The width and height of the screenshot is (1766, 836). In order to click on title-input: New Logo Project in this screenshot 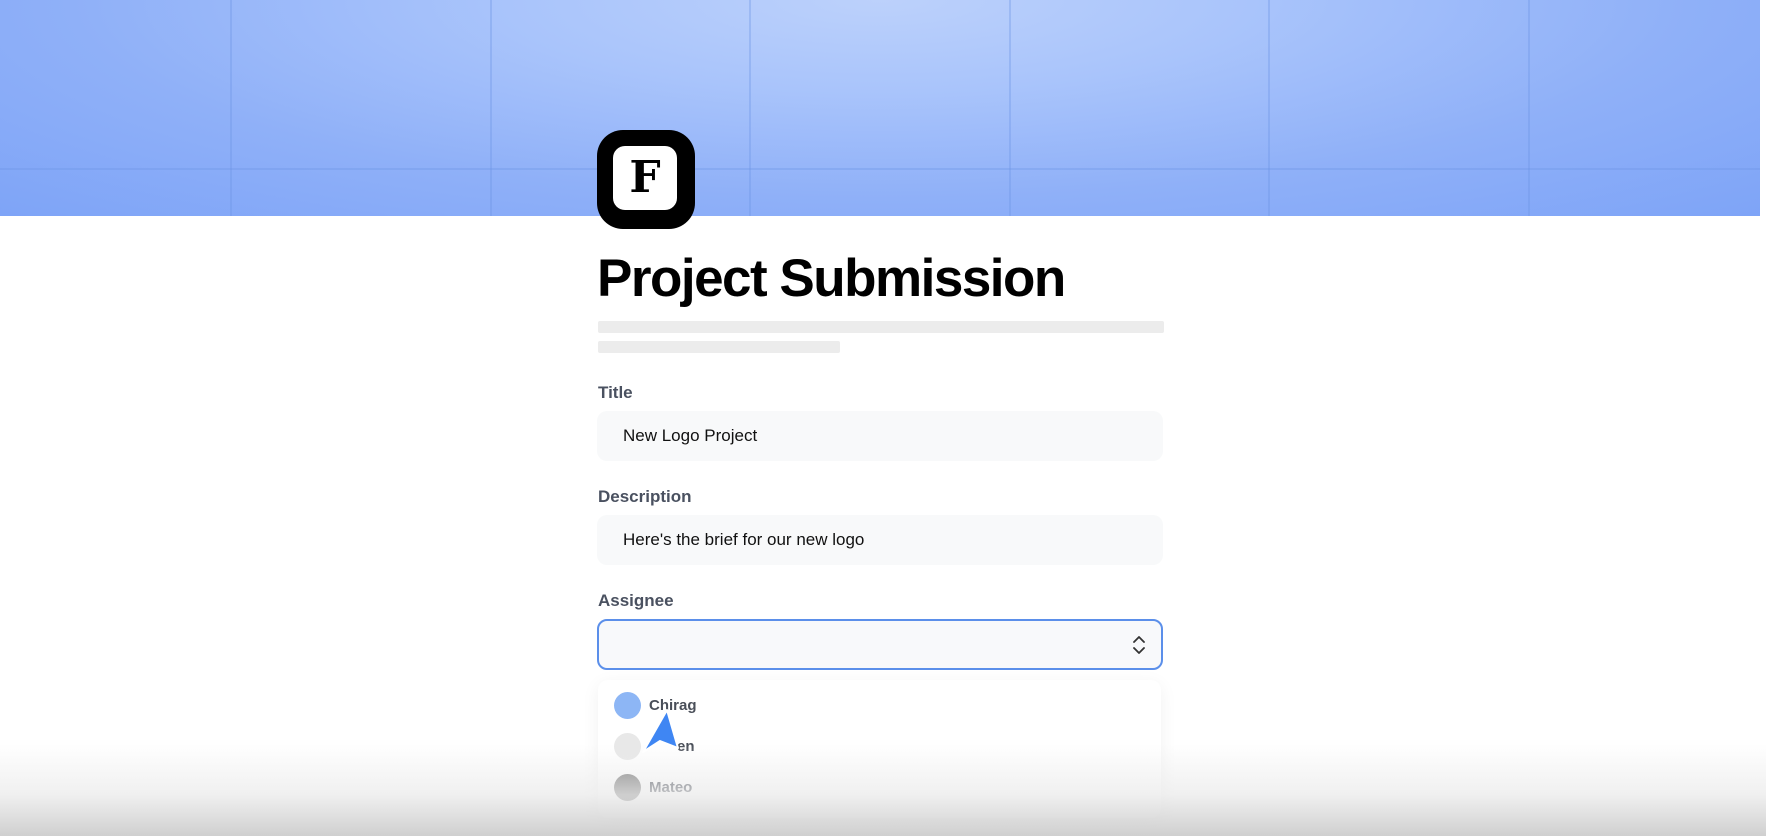, I will do `click(880, 436)`.